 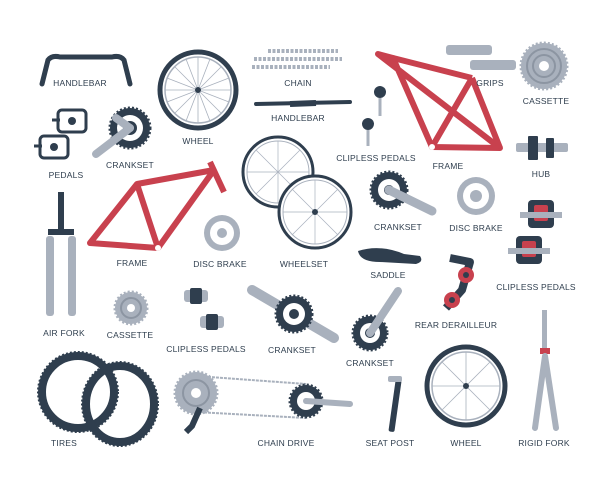 What do you see at coordinates (64, 443) in the screenshot?
I see `label-tires: TIRES` at bounding box center [64, 443].